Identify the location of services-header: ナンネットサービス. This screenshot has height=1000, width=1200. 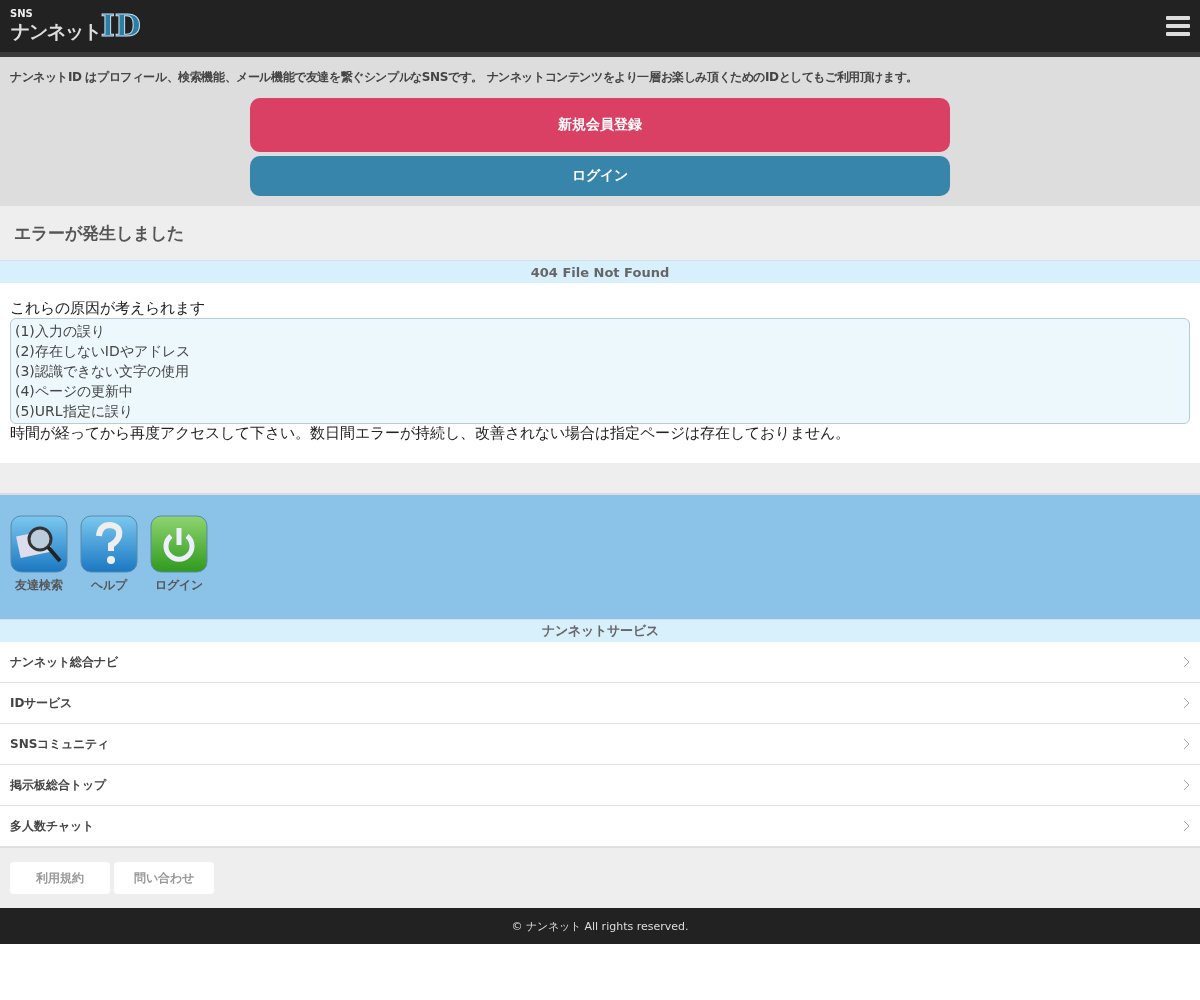
(600, 630).